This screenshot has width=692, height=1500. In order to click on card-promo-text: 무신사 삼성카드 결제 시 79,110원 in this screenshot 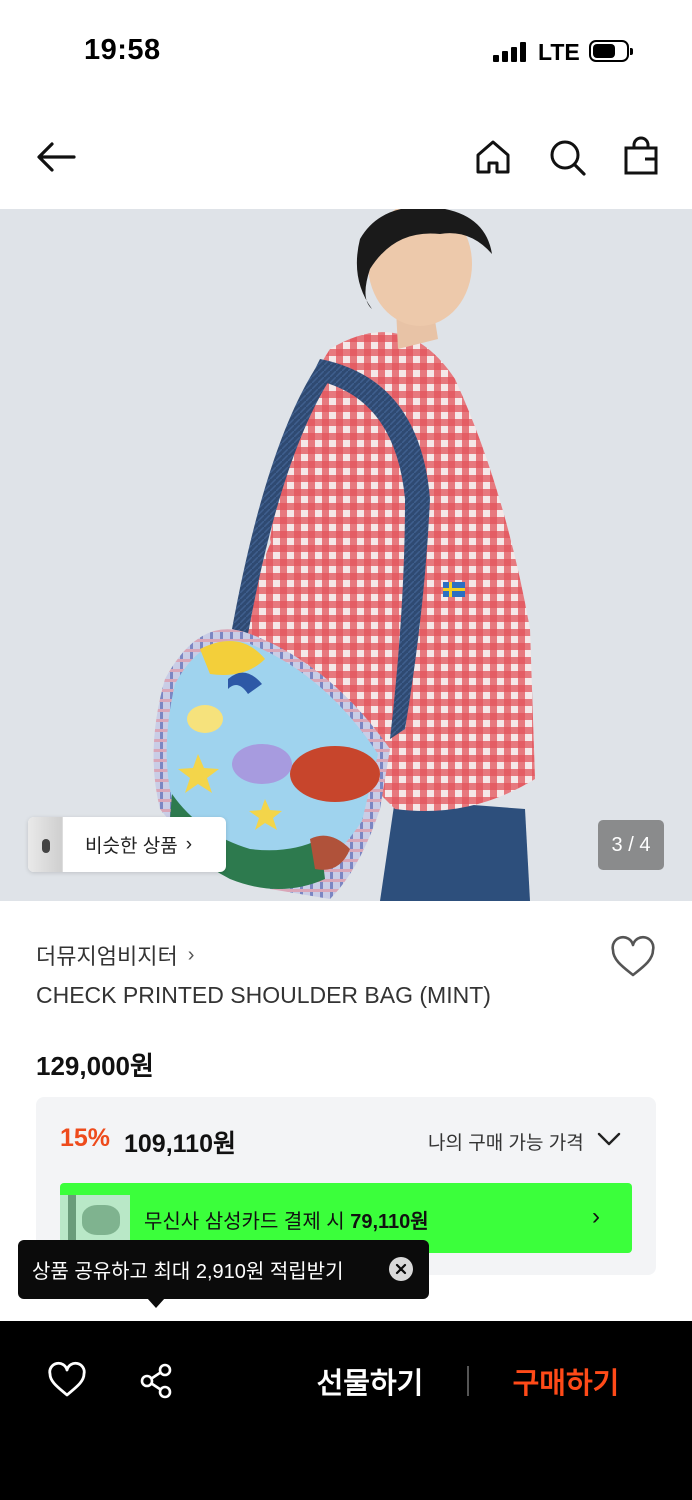, I will do `click(286, 1219)`.